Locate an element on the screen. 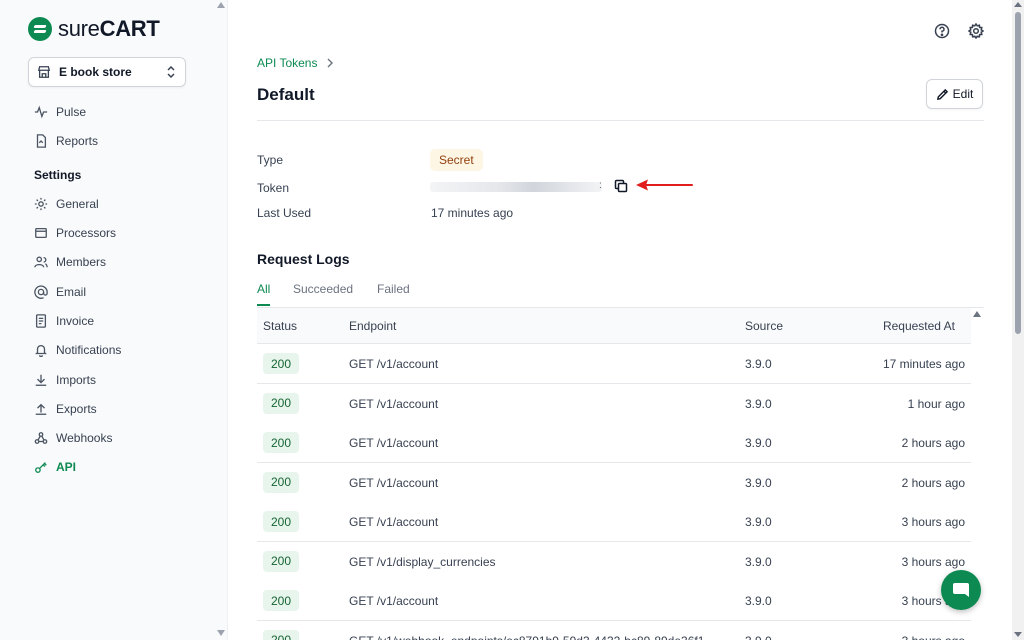 This screenshot has width=1024, height=640. column-source: Source is located at coordinates (764, 326).